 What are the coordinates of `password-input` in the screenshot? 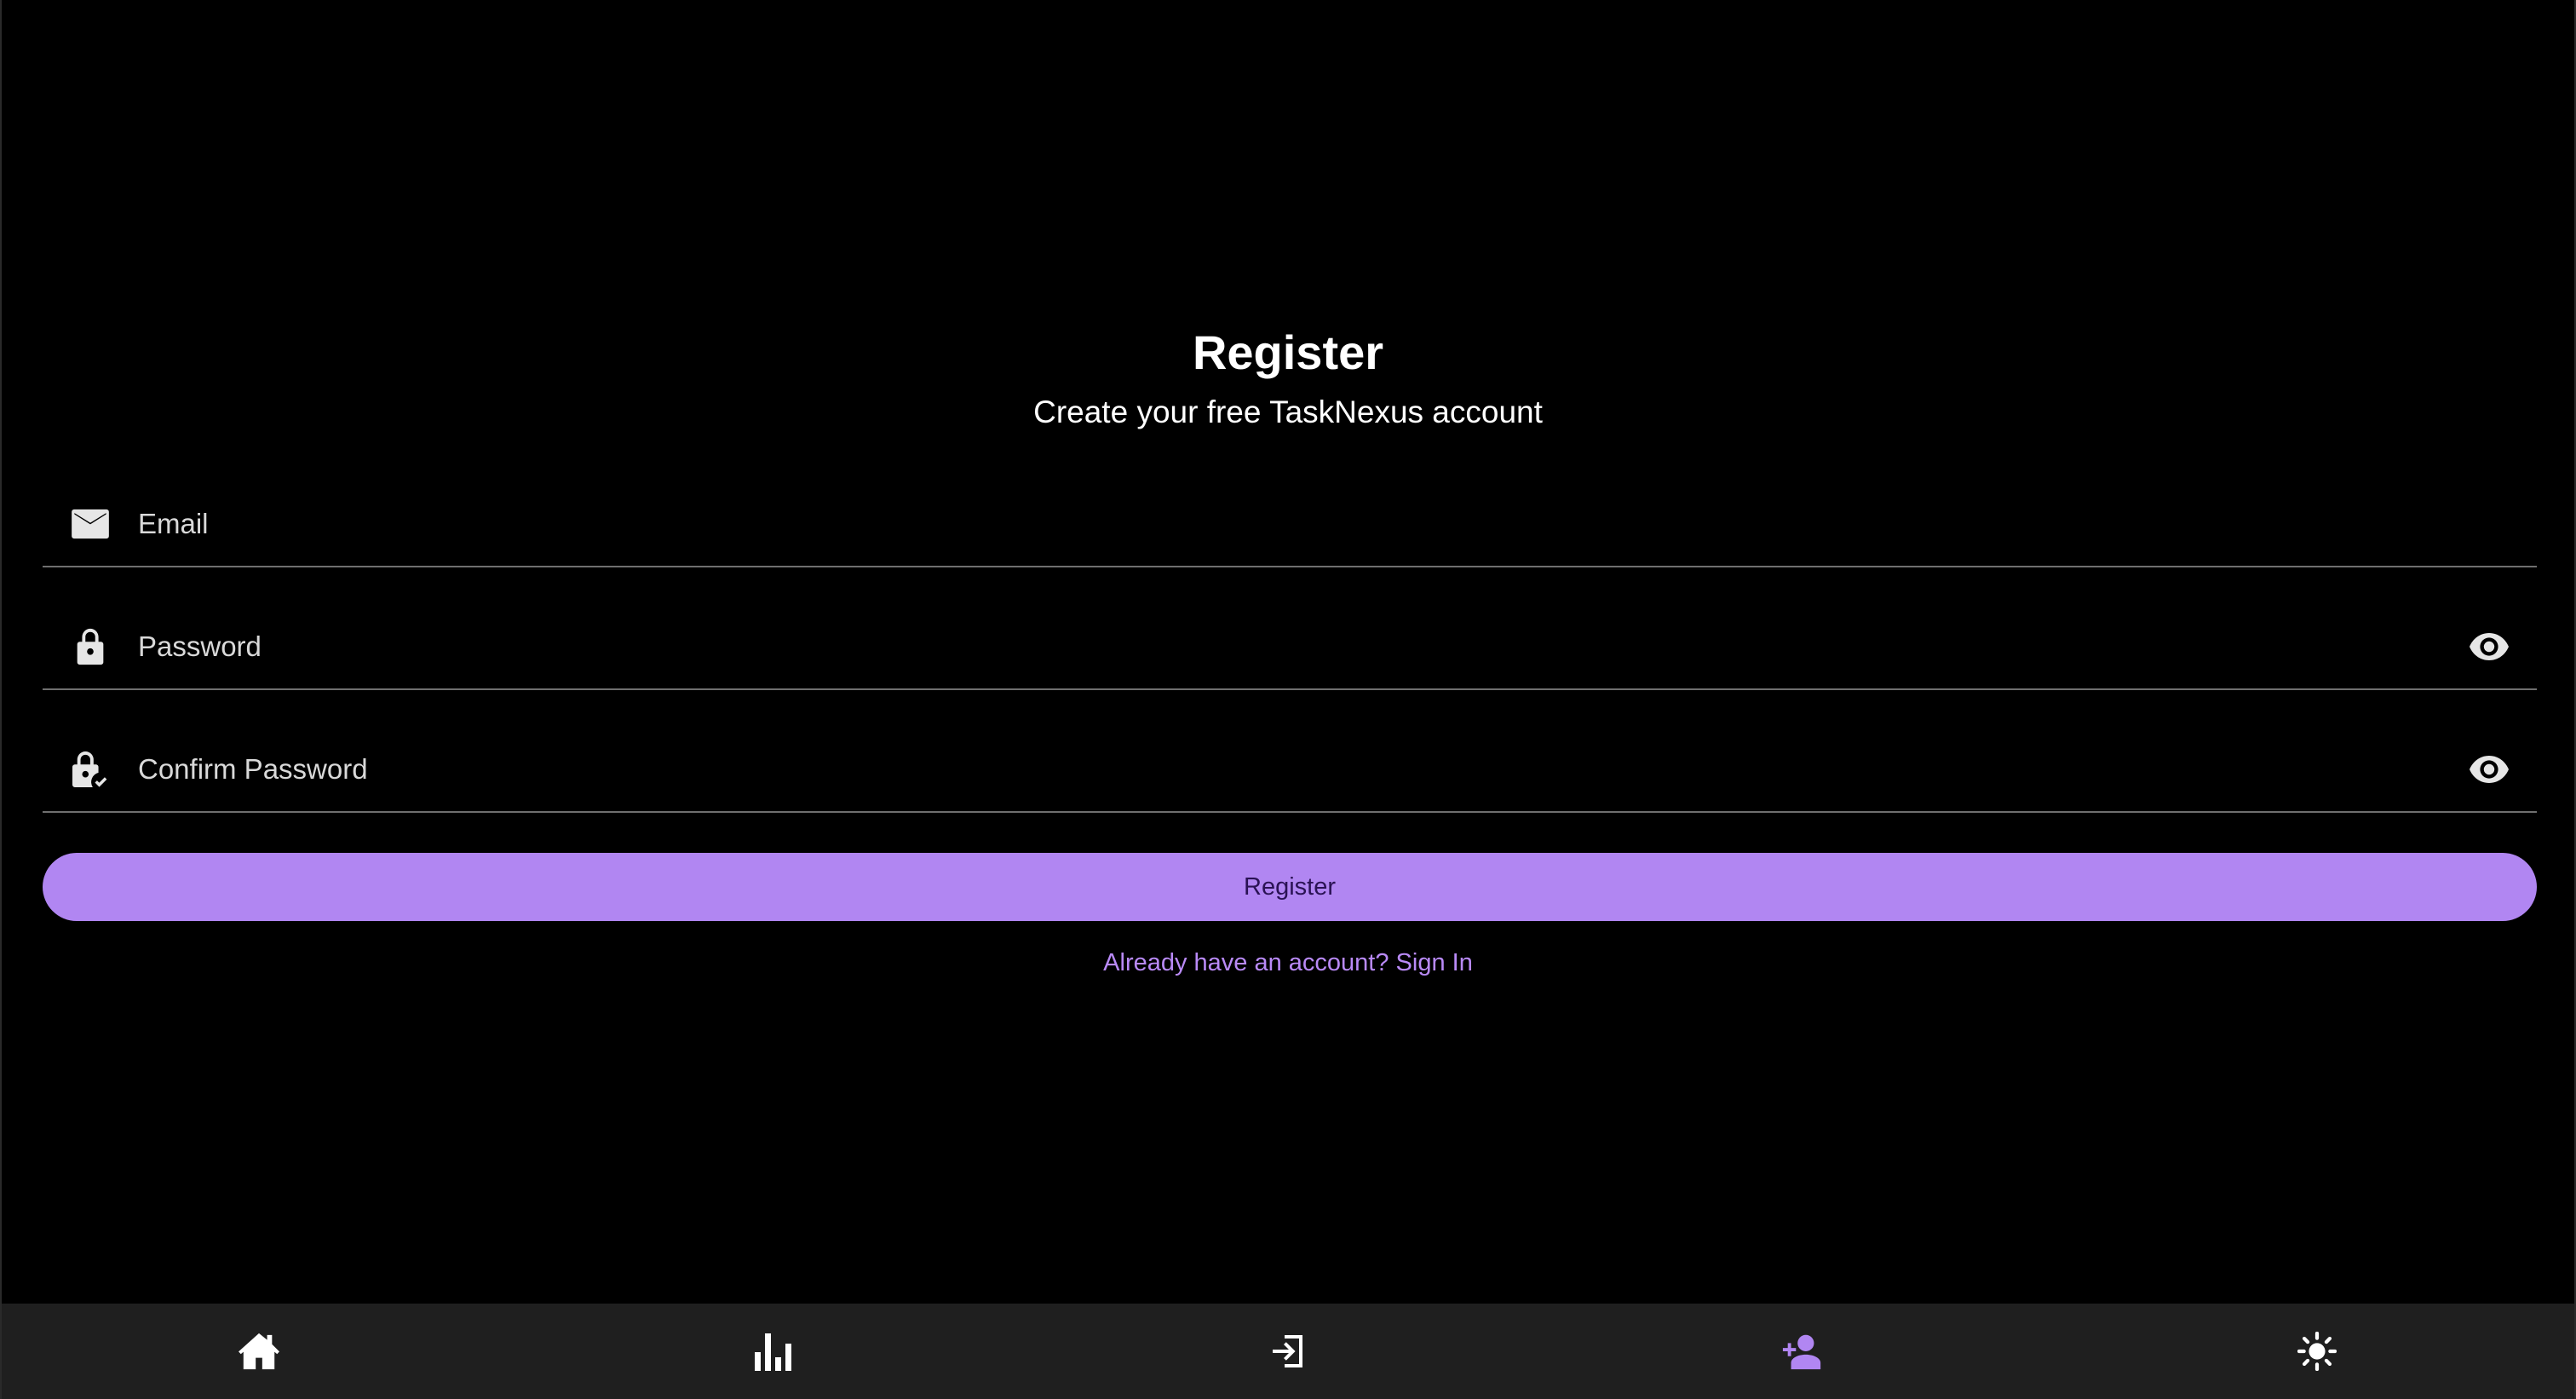 It's located at (1303, 646).